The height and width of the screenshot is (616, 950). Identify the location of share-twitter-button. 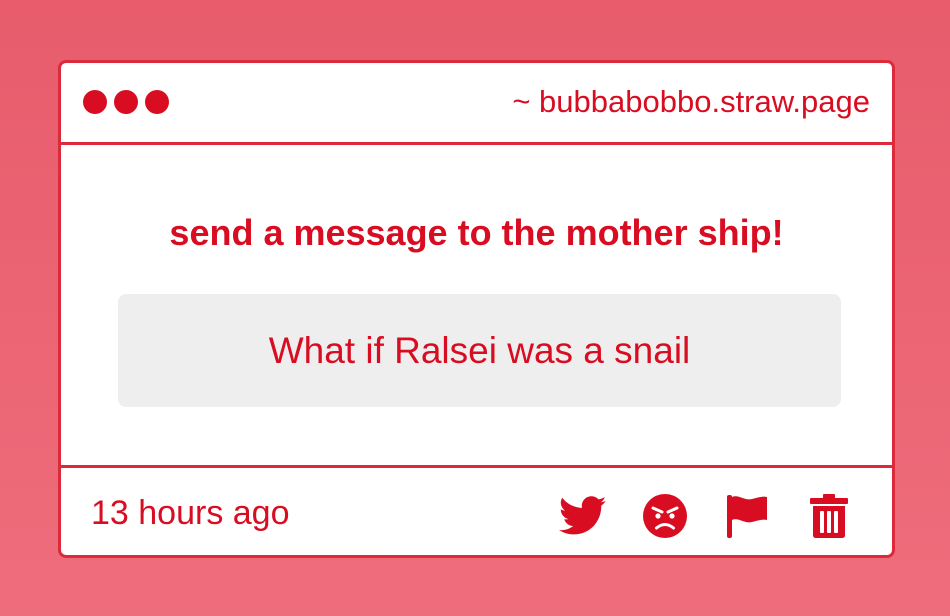
(583, 516).